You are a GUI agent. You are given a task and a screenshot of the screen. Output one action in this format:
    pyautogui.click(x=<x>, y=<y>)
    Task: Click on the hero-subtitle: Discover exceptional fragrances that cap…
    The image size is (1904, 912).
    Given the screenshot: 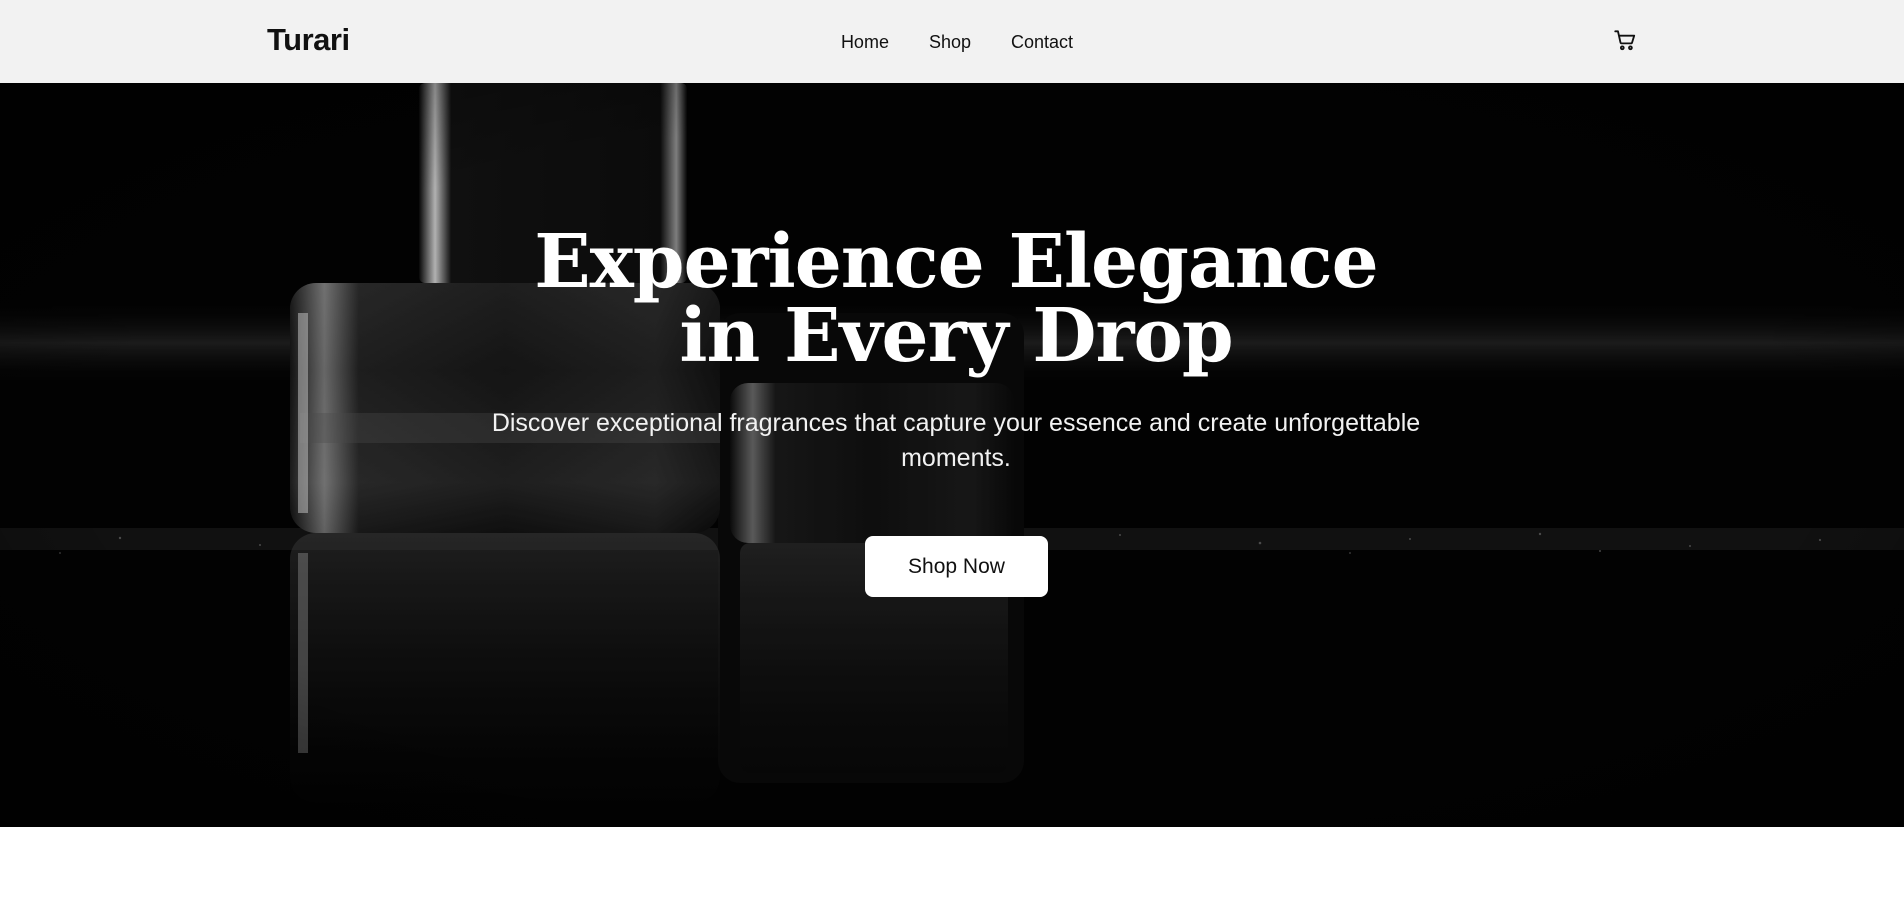 What is the action you would take?
    pyautogui.click(x=956, y=440)
    